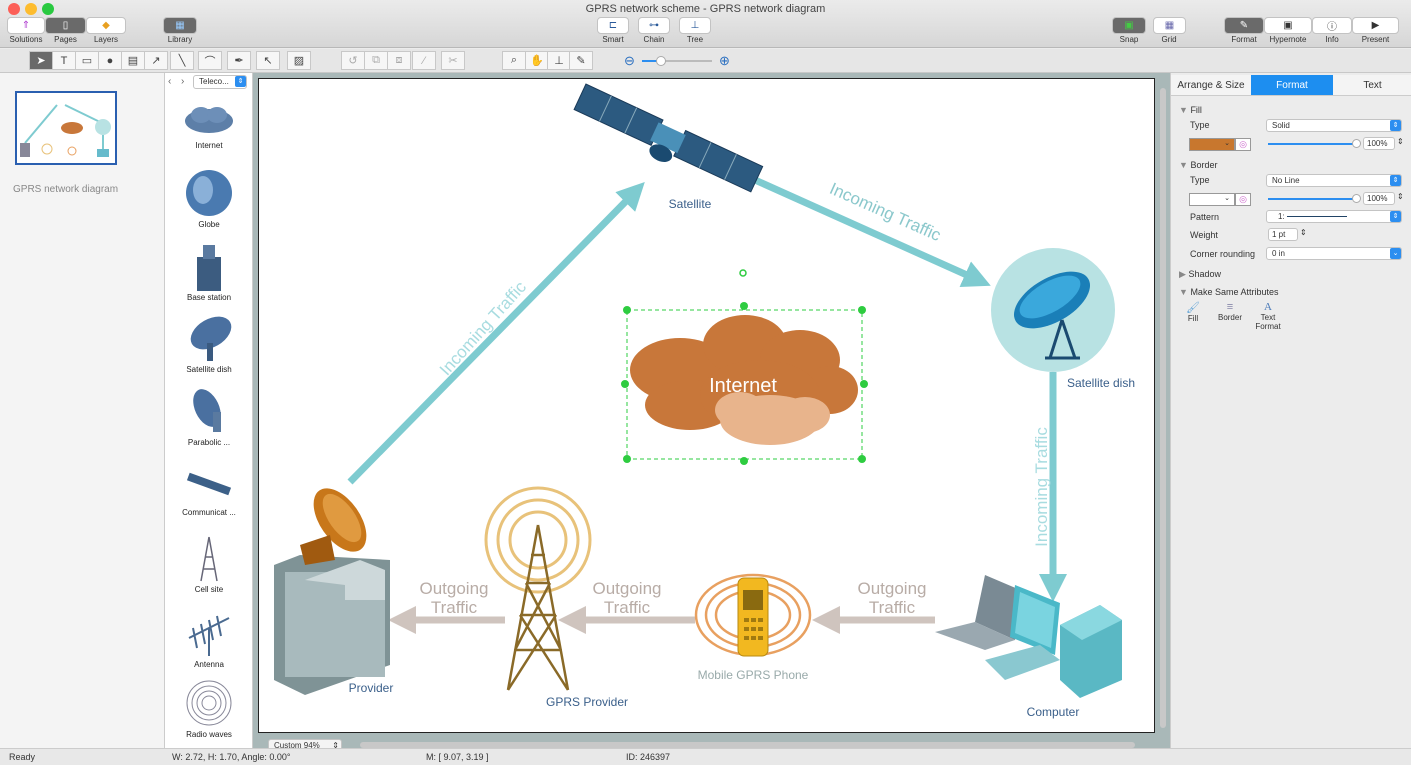  What do you see at coordinates (1292, 85) in the screenshot?
I see `tab-format: Format` at bounding box center [1292, 85].